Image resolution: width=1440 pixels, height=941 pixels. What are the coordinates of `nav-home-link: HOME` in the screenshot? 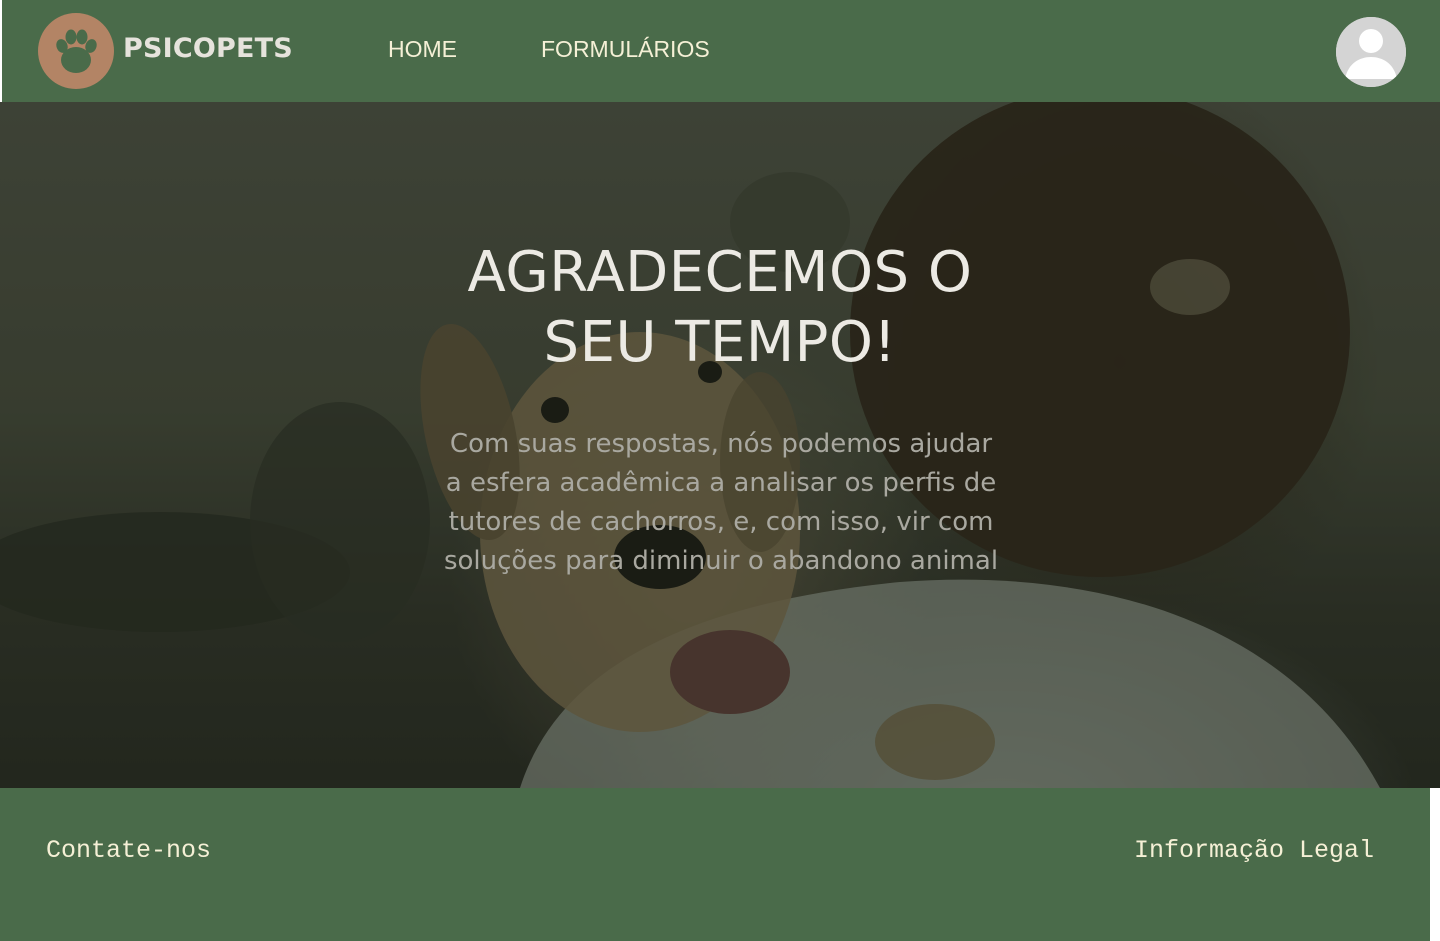 It's located at (422, 49).